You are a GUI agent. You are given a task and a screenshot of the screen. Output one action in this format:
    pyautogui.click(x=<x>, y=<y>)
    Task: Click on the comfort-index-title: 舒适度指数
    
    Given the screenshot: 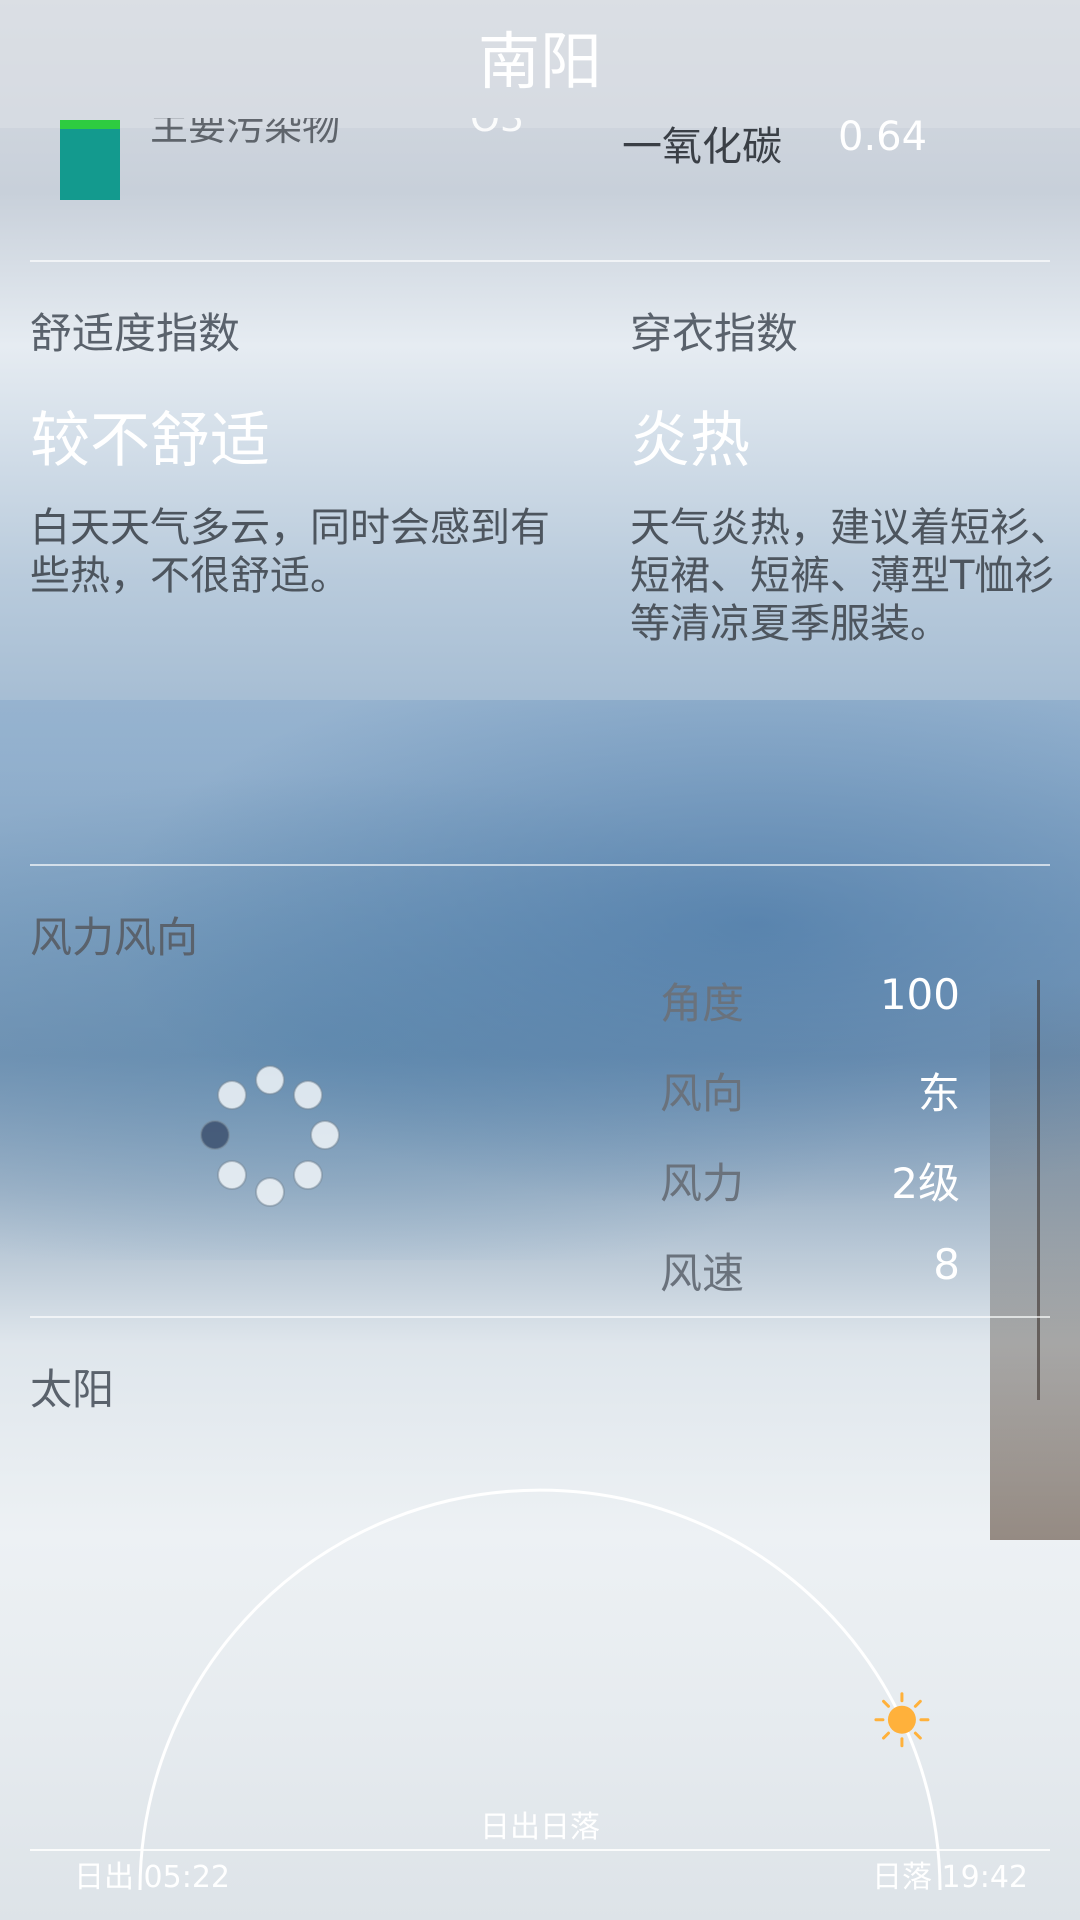 What is the action you would take?
    pyautogui.click(x=135, y=333)
    